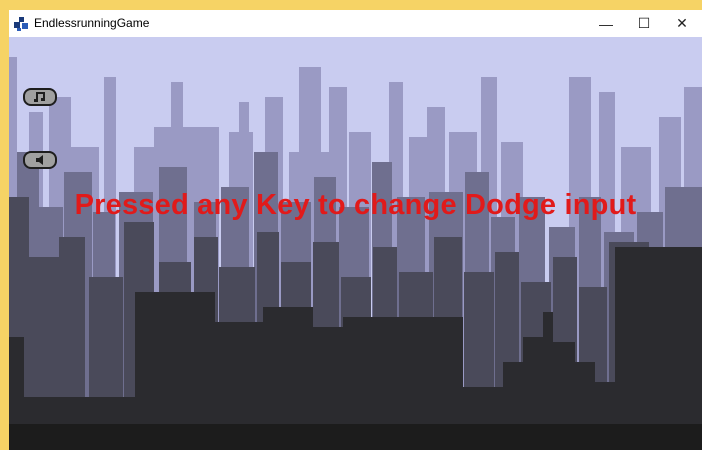  I want to click on minimize-button: —, so click(606, 23).